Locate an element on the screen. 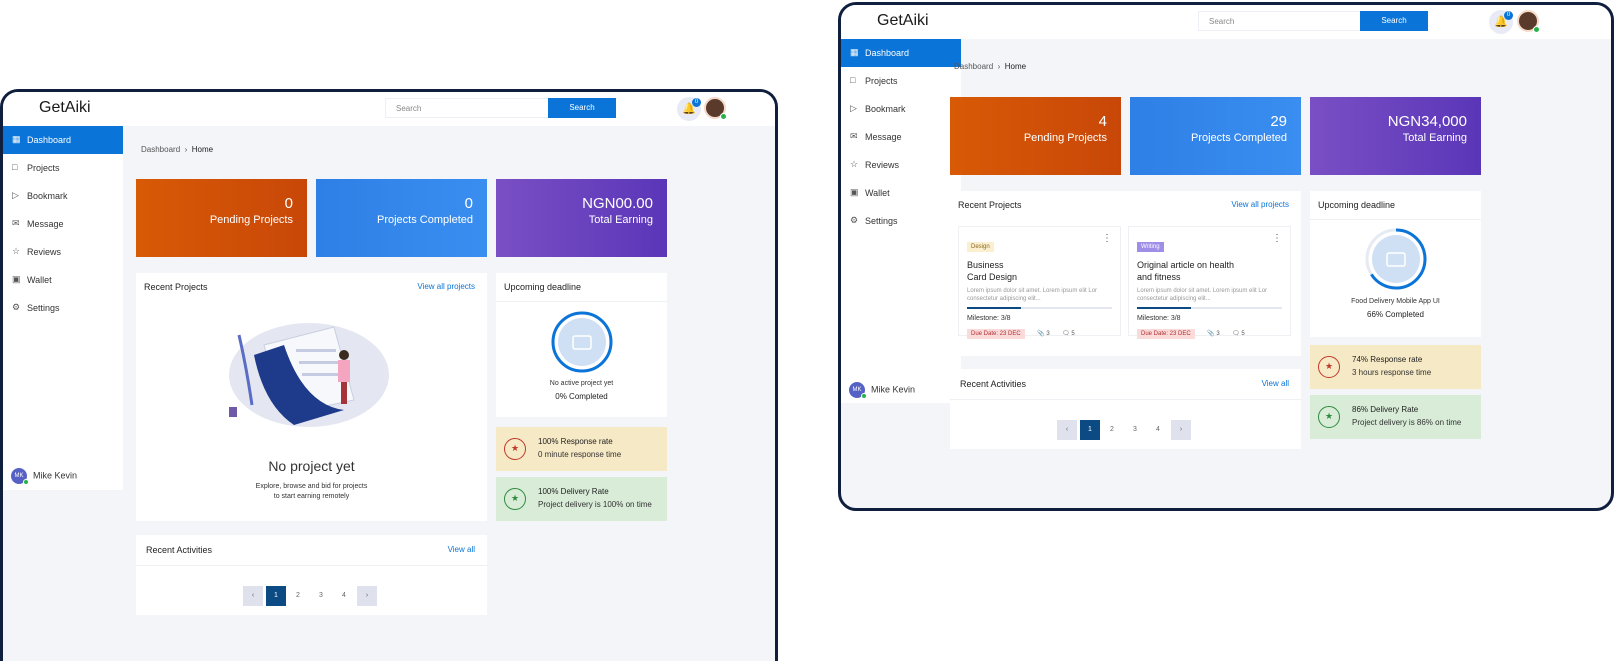 The width and height of the screenshot is (1614, 661). pagination: ‹ 1 2 3 4 › is located at coordinates (310, 596).